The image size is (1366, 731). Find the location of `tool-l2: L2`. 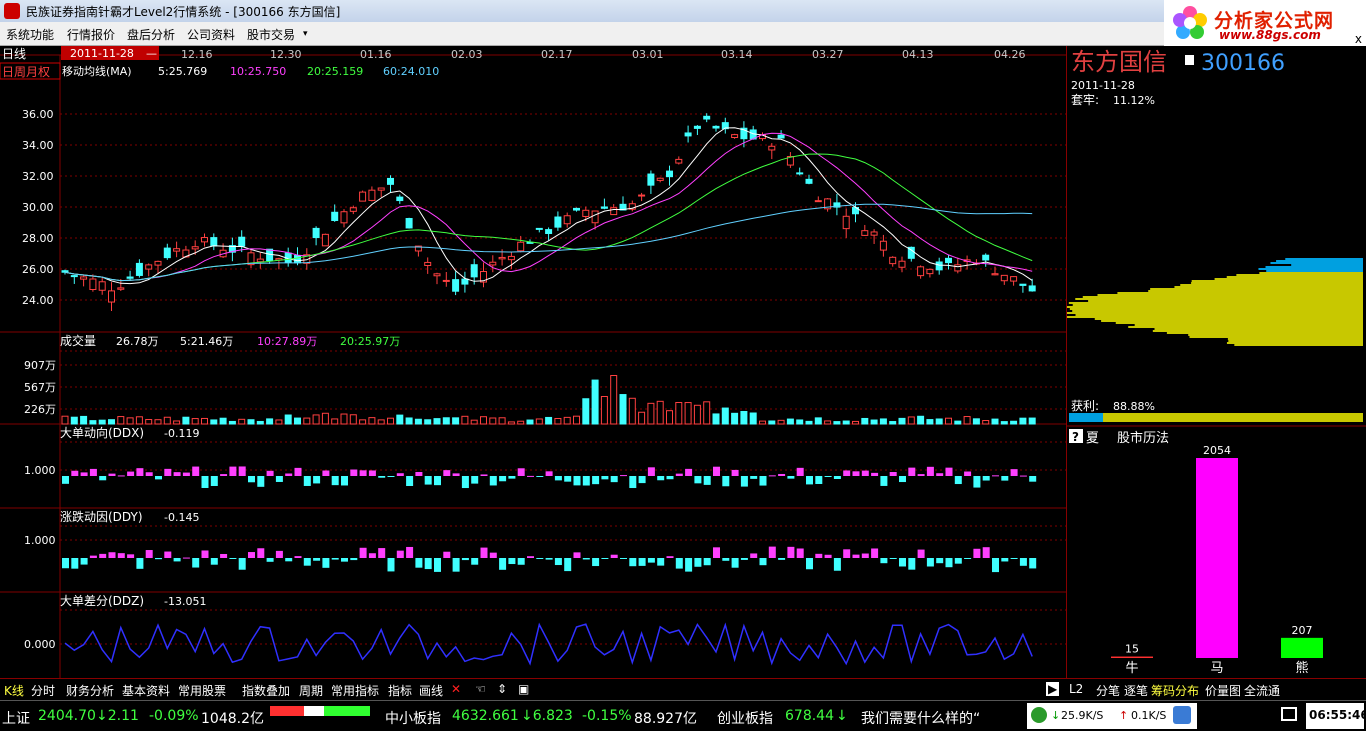

tool-l2: L2 is located at coordinates (1076, 689).